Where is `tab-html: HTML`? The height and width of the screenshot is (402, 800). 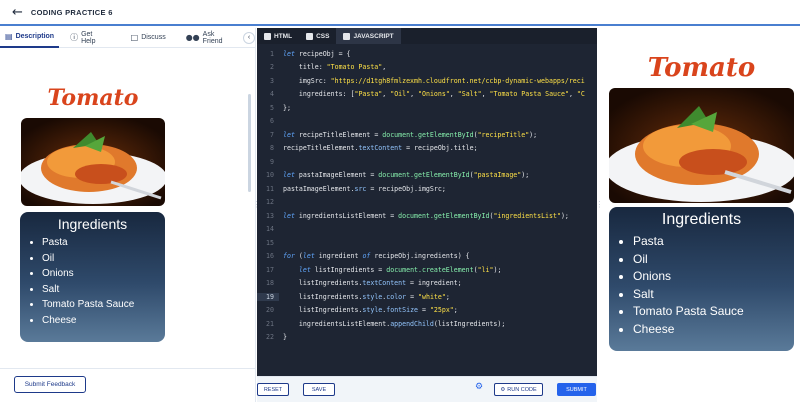
tab-html: HTML is located at coordinates (278, 36).